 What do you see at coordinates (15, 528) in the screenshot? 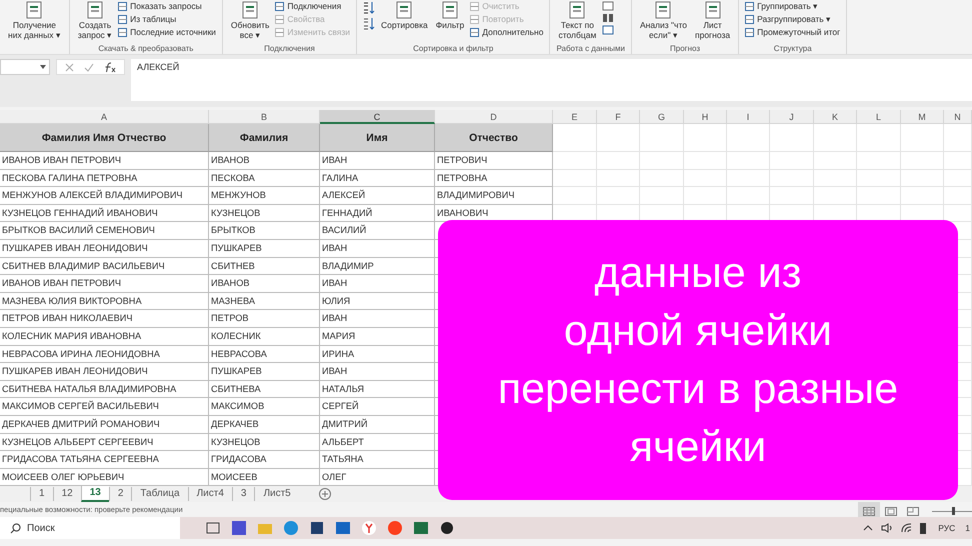
I see `search-icon` at bounding box center [15, 528].